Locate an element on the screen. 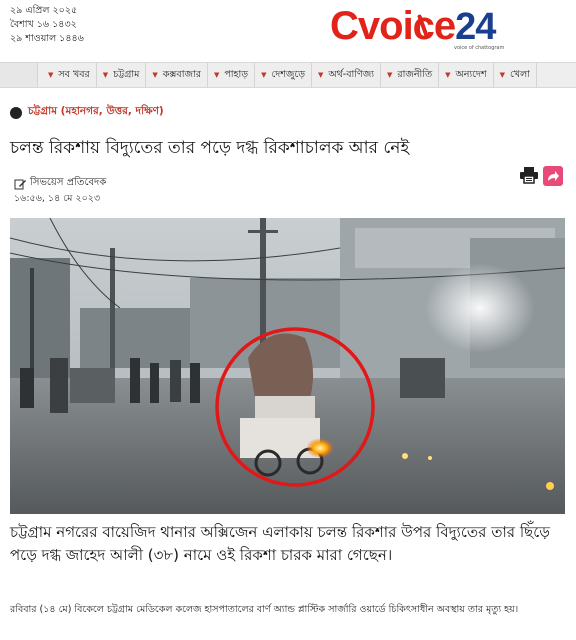  date-gregorian: ২৯ এপ্রিল ২০২৫ is located at coordinates (44, 10).